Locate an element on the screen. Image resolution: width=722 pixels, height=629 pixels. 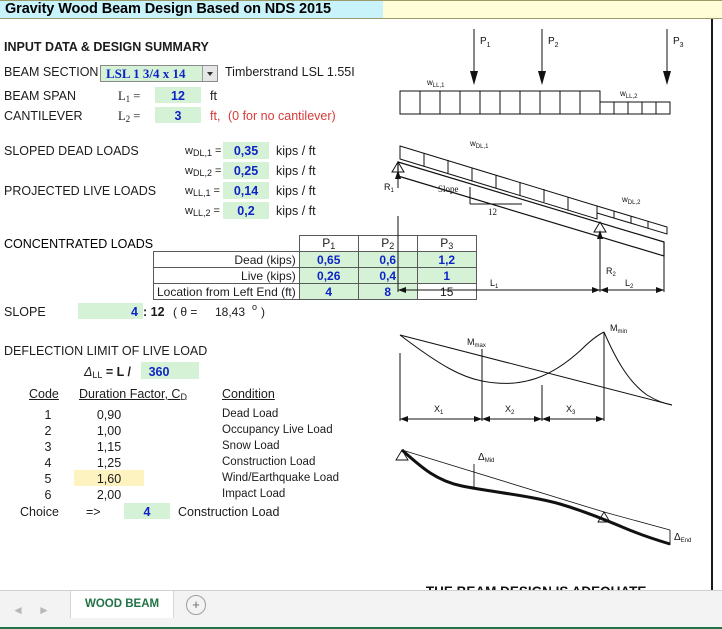
duration-condition-3: Snow Load is located at coordinates (251, 446).